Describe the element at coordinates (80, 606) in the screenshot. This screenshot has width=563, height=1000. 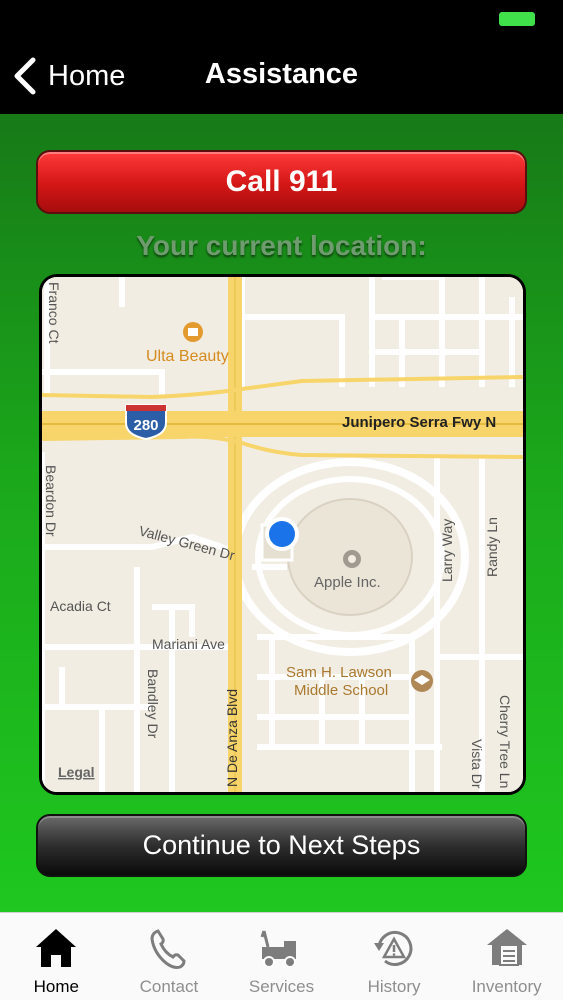
I see `map-label-acadia-ct: Acadia Ct` at that location.